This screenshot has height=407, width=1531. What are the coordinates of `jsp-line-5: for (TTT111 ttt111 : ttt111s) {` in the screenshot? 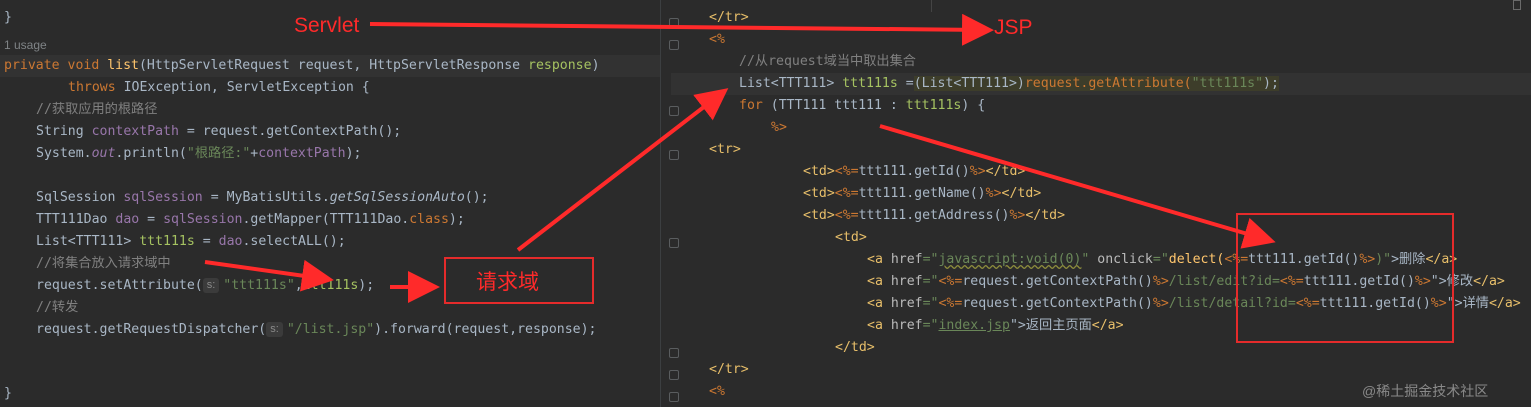 It's located at (862, 106).